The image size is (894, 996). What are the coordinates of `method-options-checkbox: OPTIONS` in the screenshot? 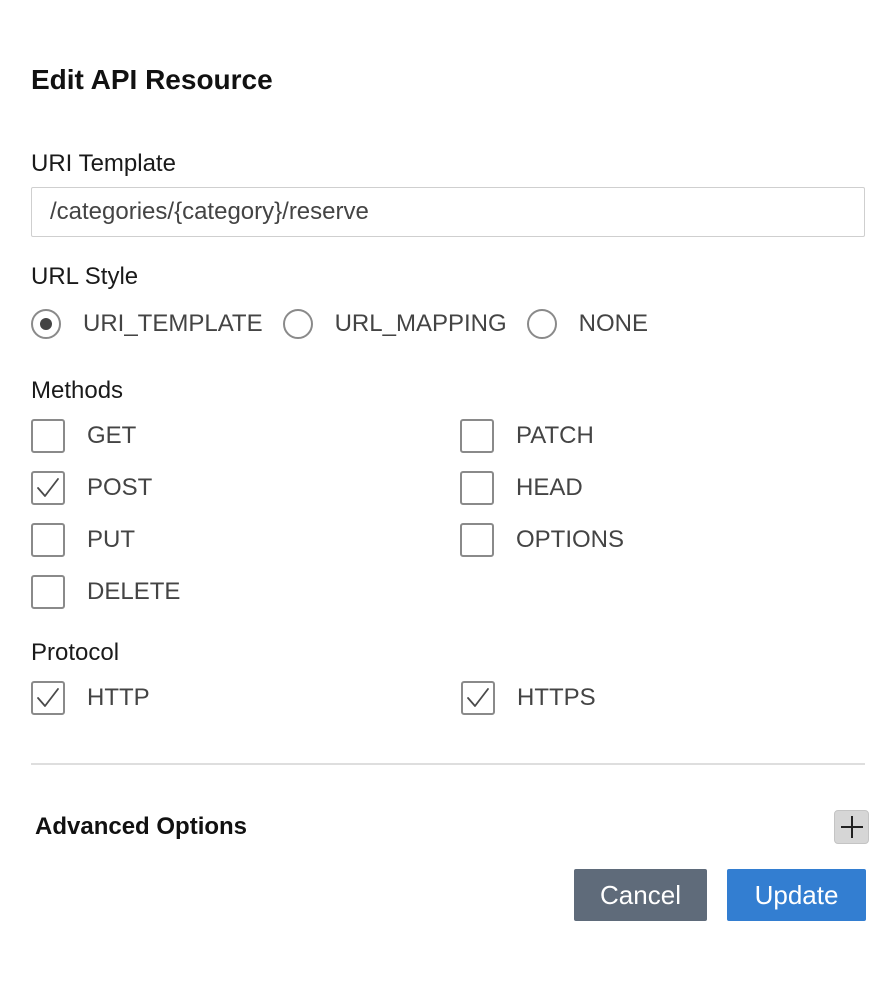 It's located at (542, 540).